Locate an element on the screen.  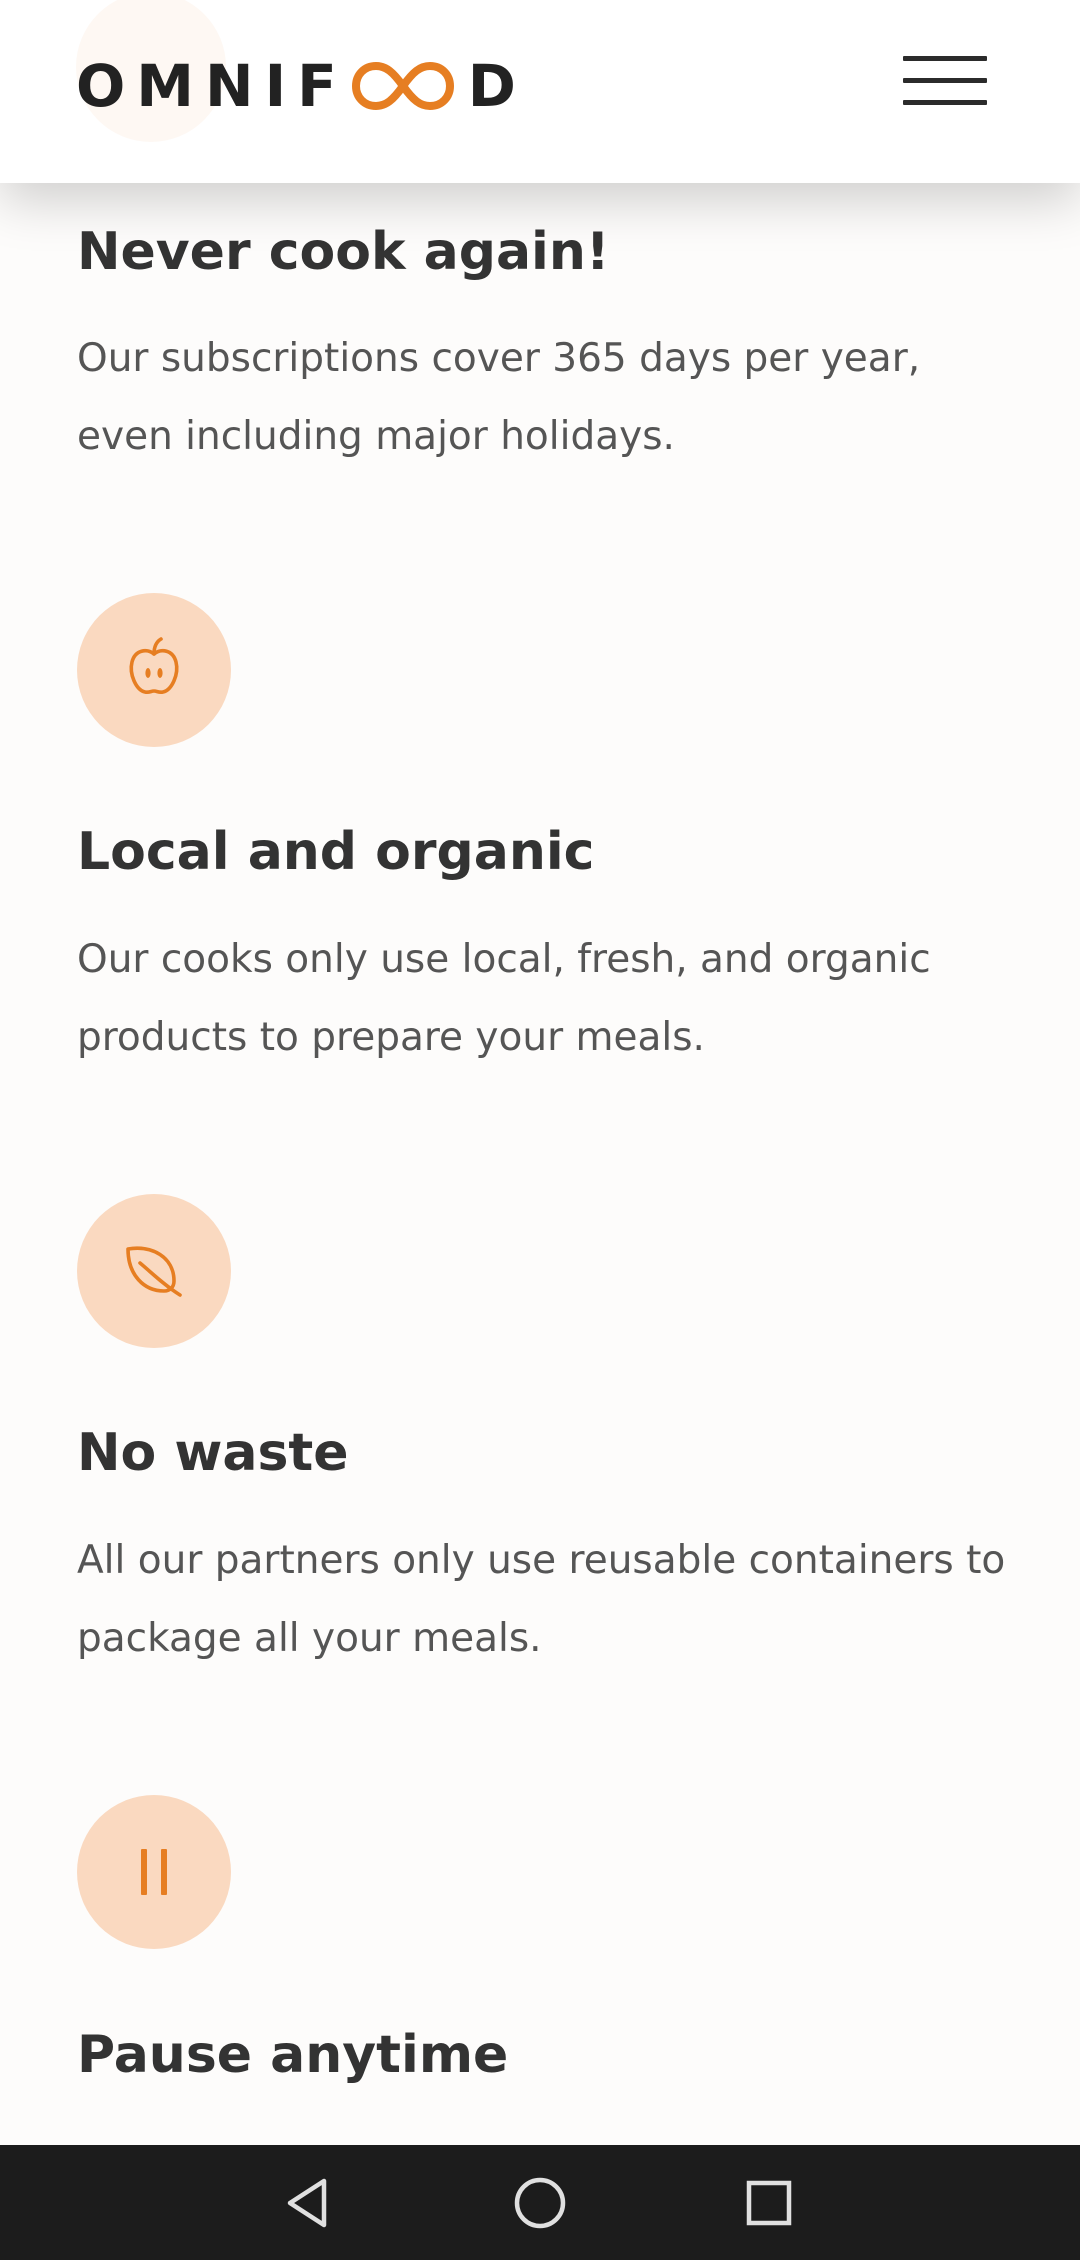
home-circle-icon is located at coordinates (540, 2202).